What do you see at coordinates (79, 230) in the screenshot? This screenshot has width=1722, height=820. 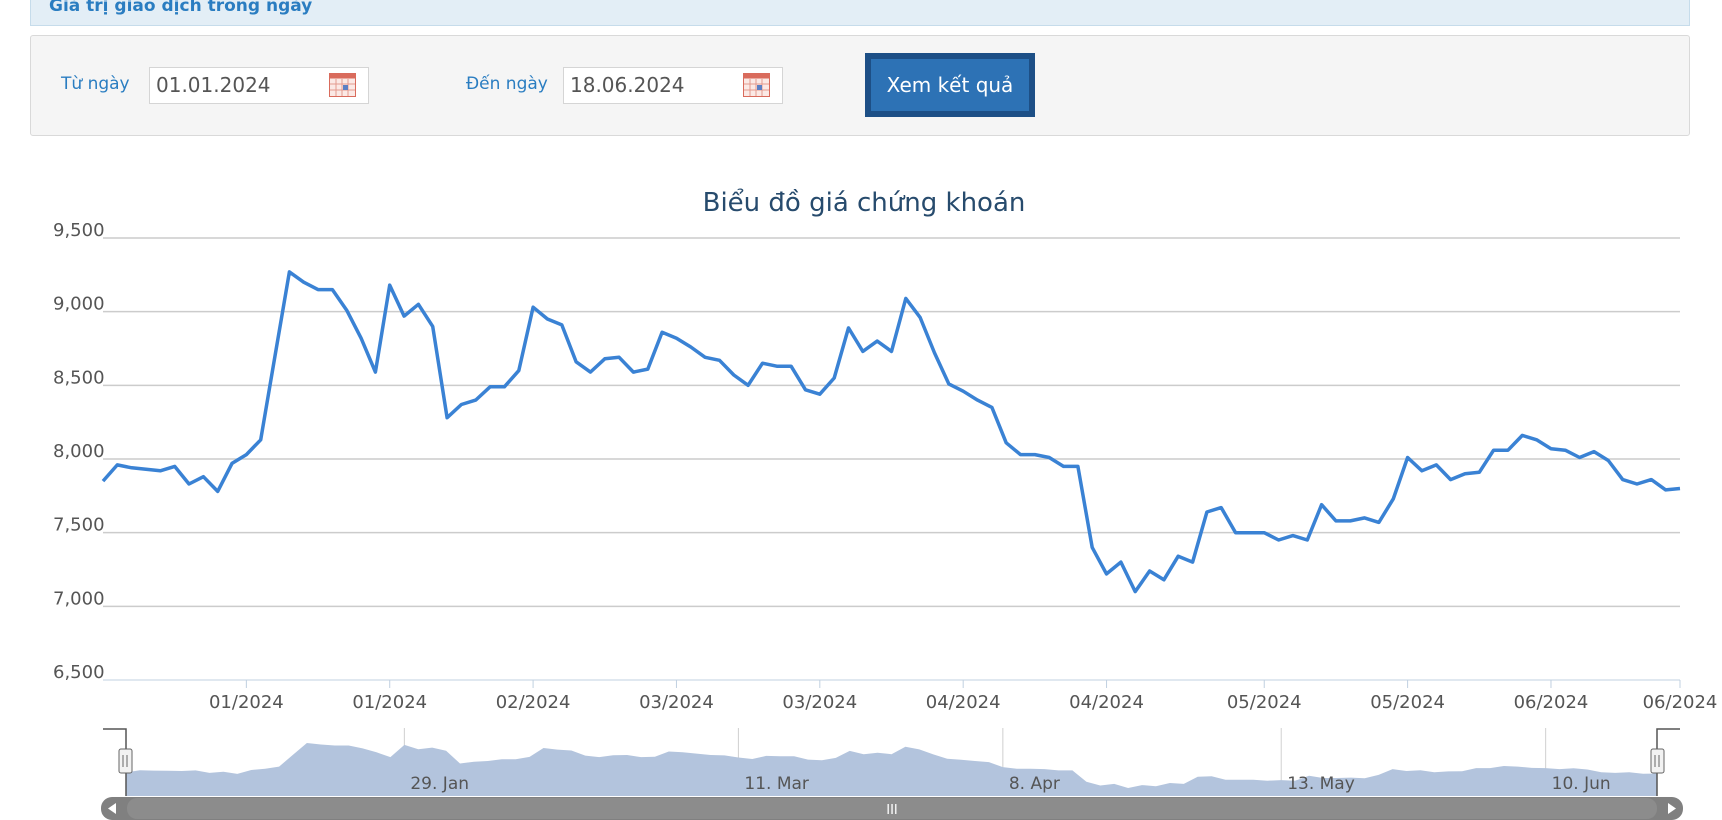 I see `y-tick-label: 9,500` at bounding box center [79, 230].